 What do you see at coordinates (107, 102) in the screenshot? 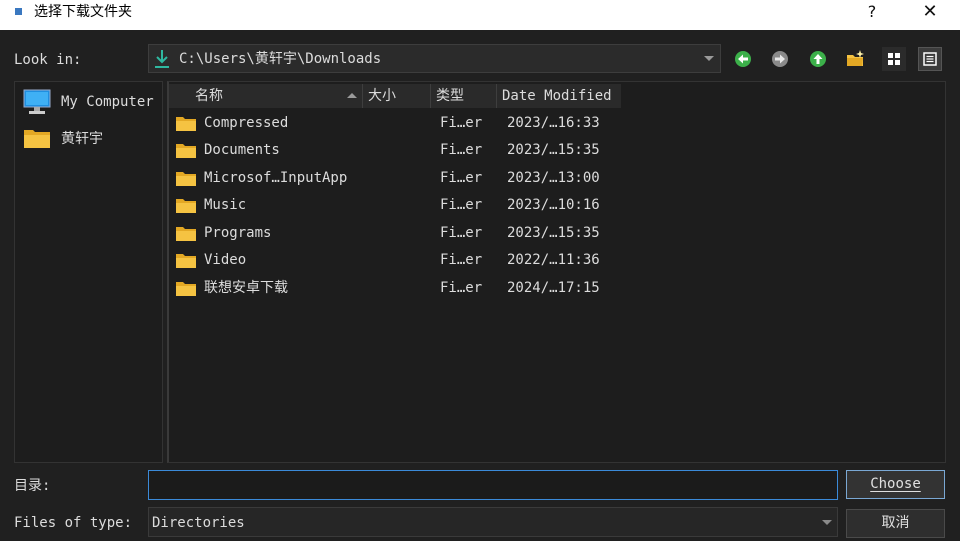
I see `sidebar-item-label: My Computer` at bounding box center [107, 102].